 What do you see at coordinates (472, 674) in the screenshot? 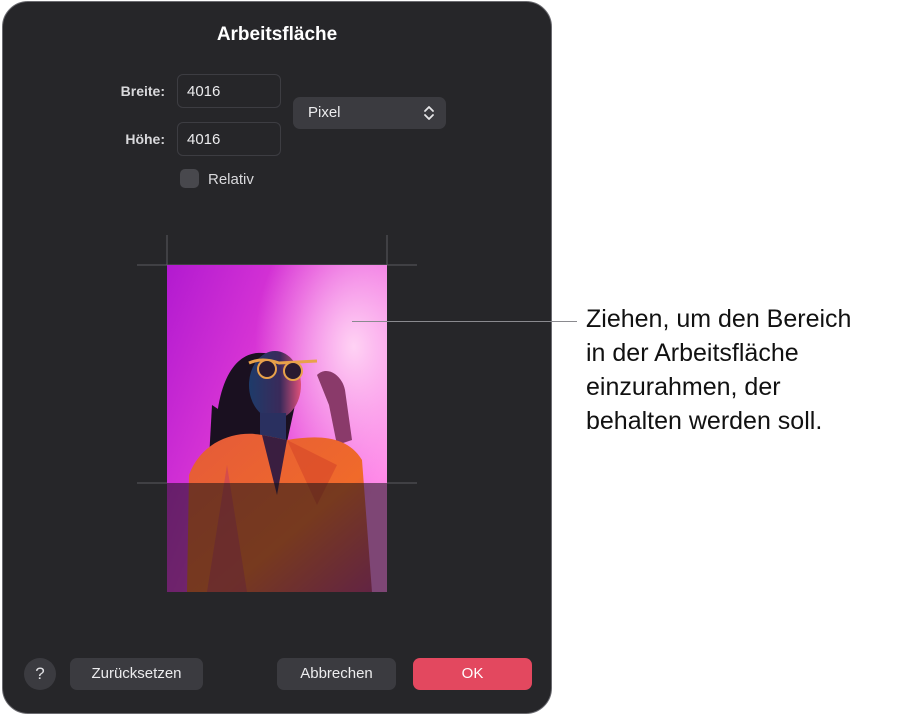
I see `ok-button: OK` at bounding box center [472, 674].